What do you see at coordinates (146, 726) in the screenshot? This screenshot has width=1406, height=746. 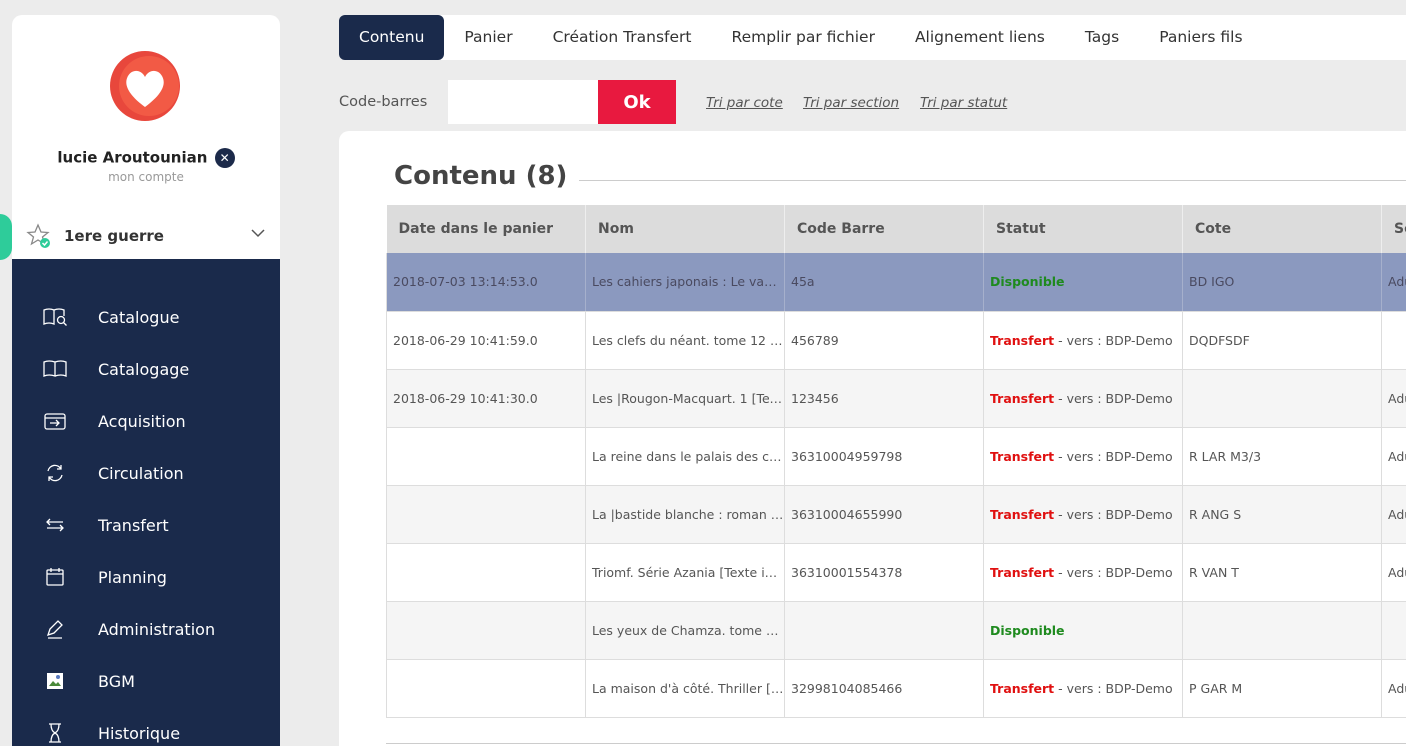 I see `nav-item-historique: Historique` at bounding box center [146, 726].